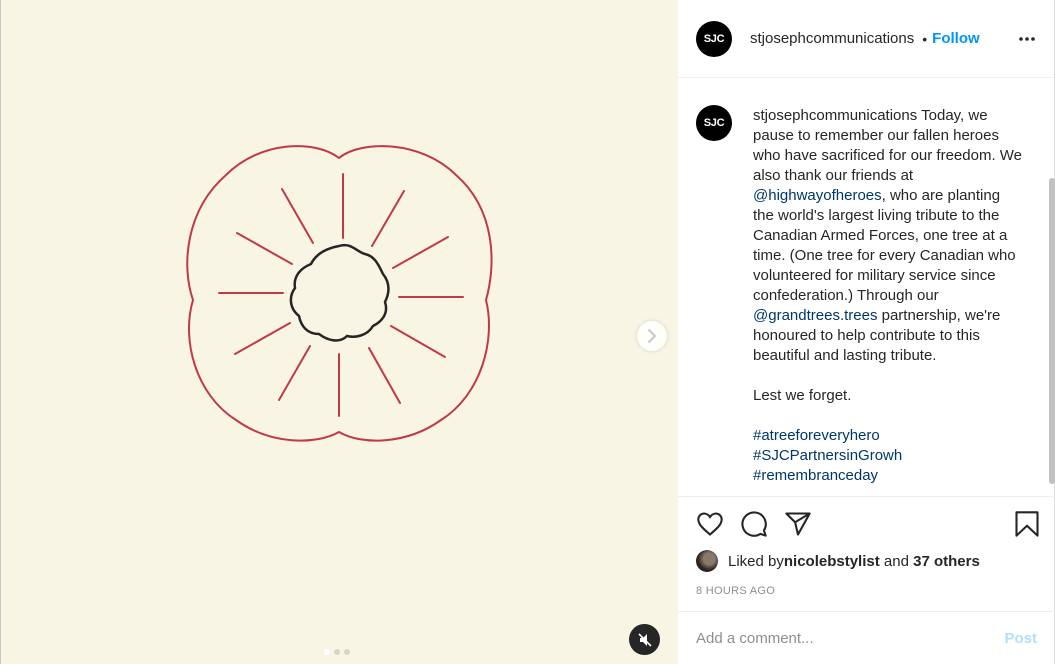 The image size is (1055, 664). Describe the element at coordinates (817, 195) in the screenshot. I see `mention-link: @highwayofheroes` at that location.